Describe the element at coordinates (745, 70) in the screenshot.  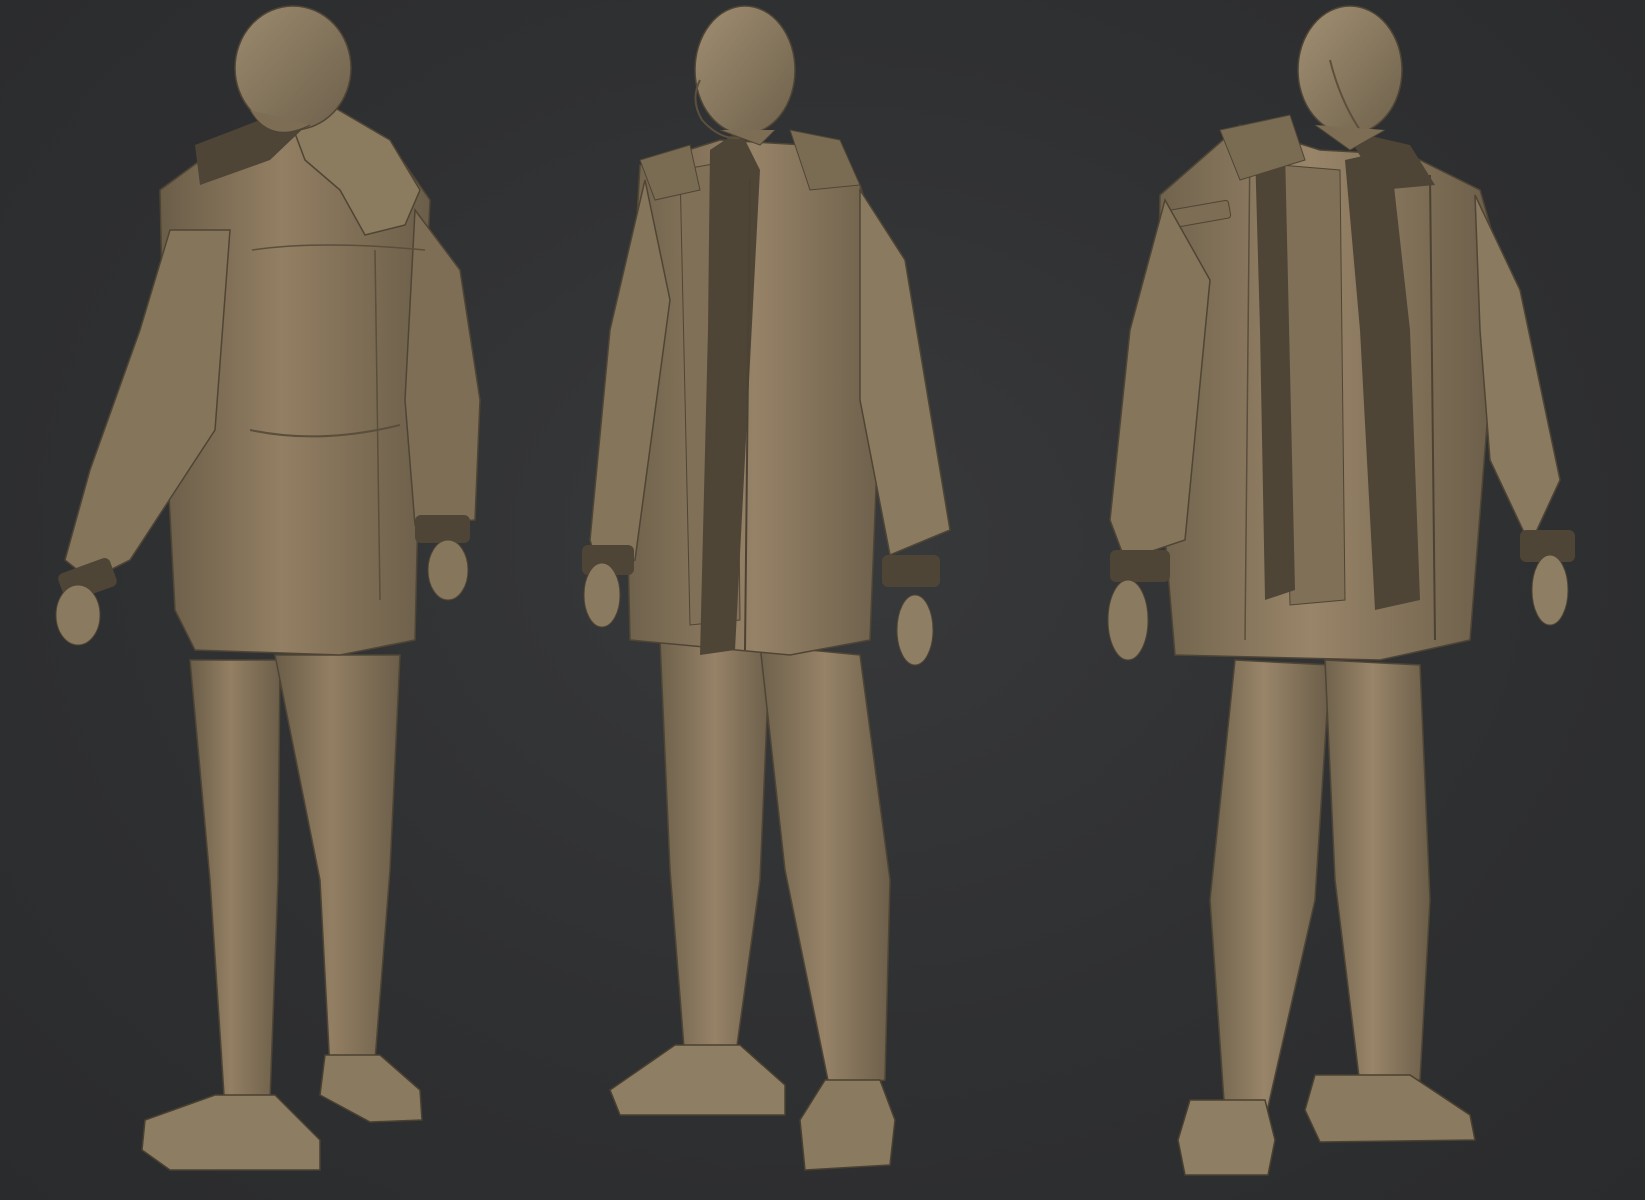
I see `head` at that location.